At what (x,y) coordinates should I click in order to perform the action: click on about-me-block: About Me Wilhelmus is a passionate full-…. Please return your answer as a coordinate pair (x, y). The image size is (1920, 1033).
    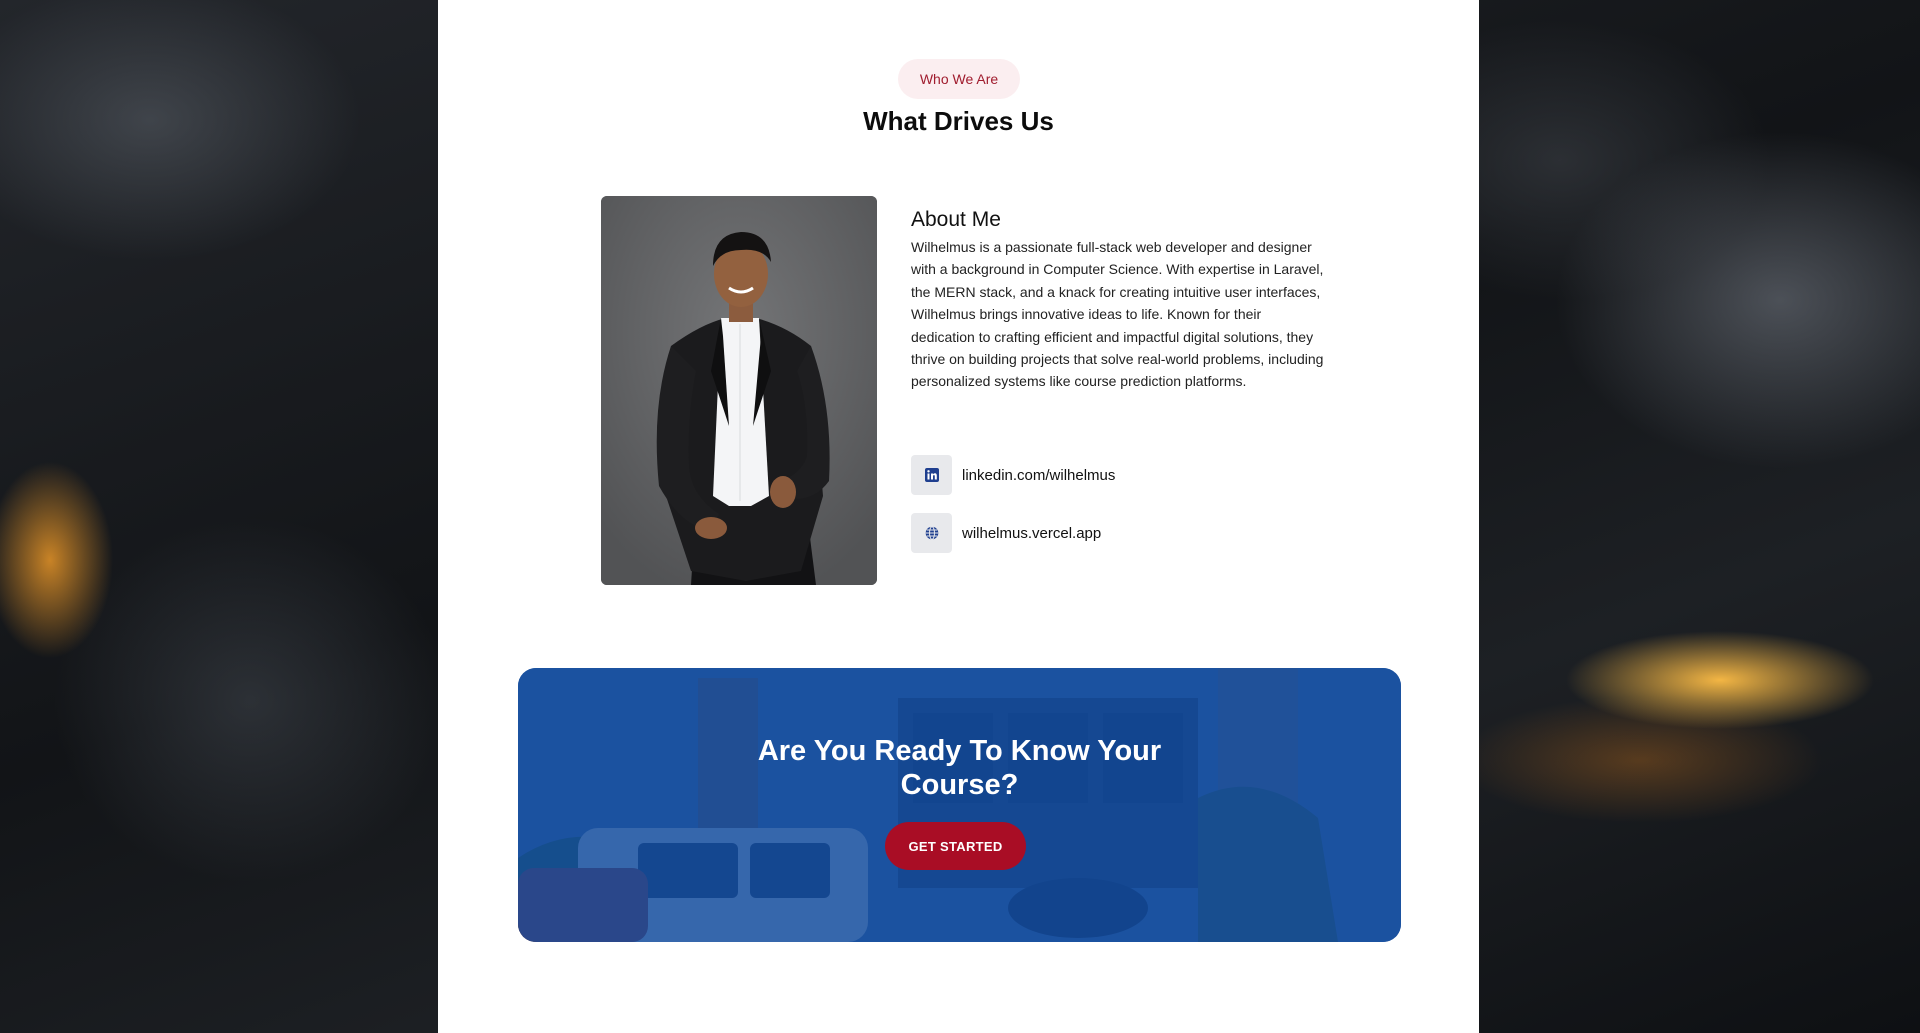
    Looking at the image, I should click on (1118, 300).